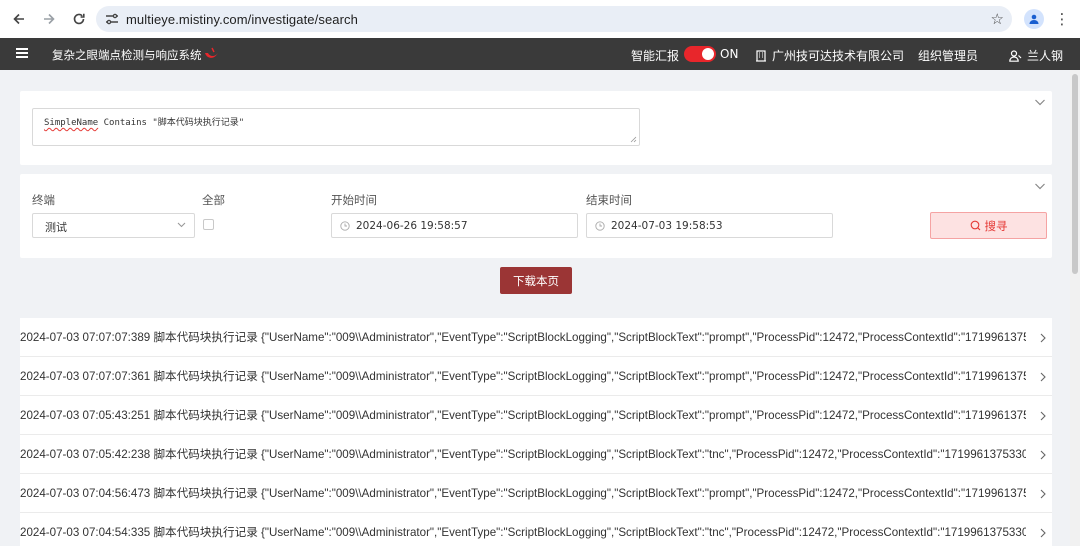  Describe the element at coordinates (412, 225) in the screenshot. I see `start-time-value: 2024-06-26 19:58:57` at that location.